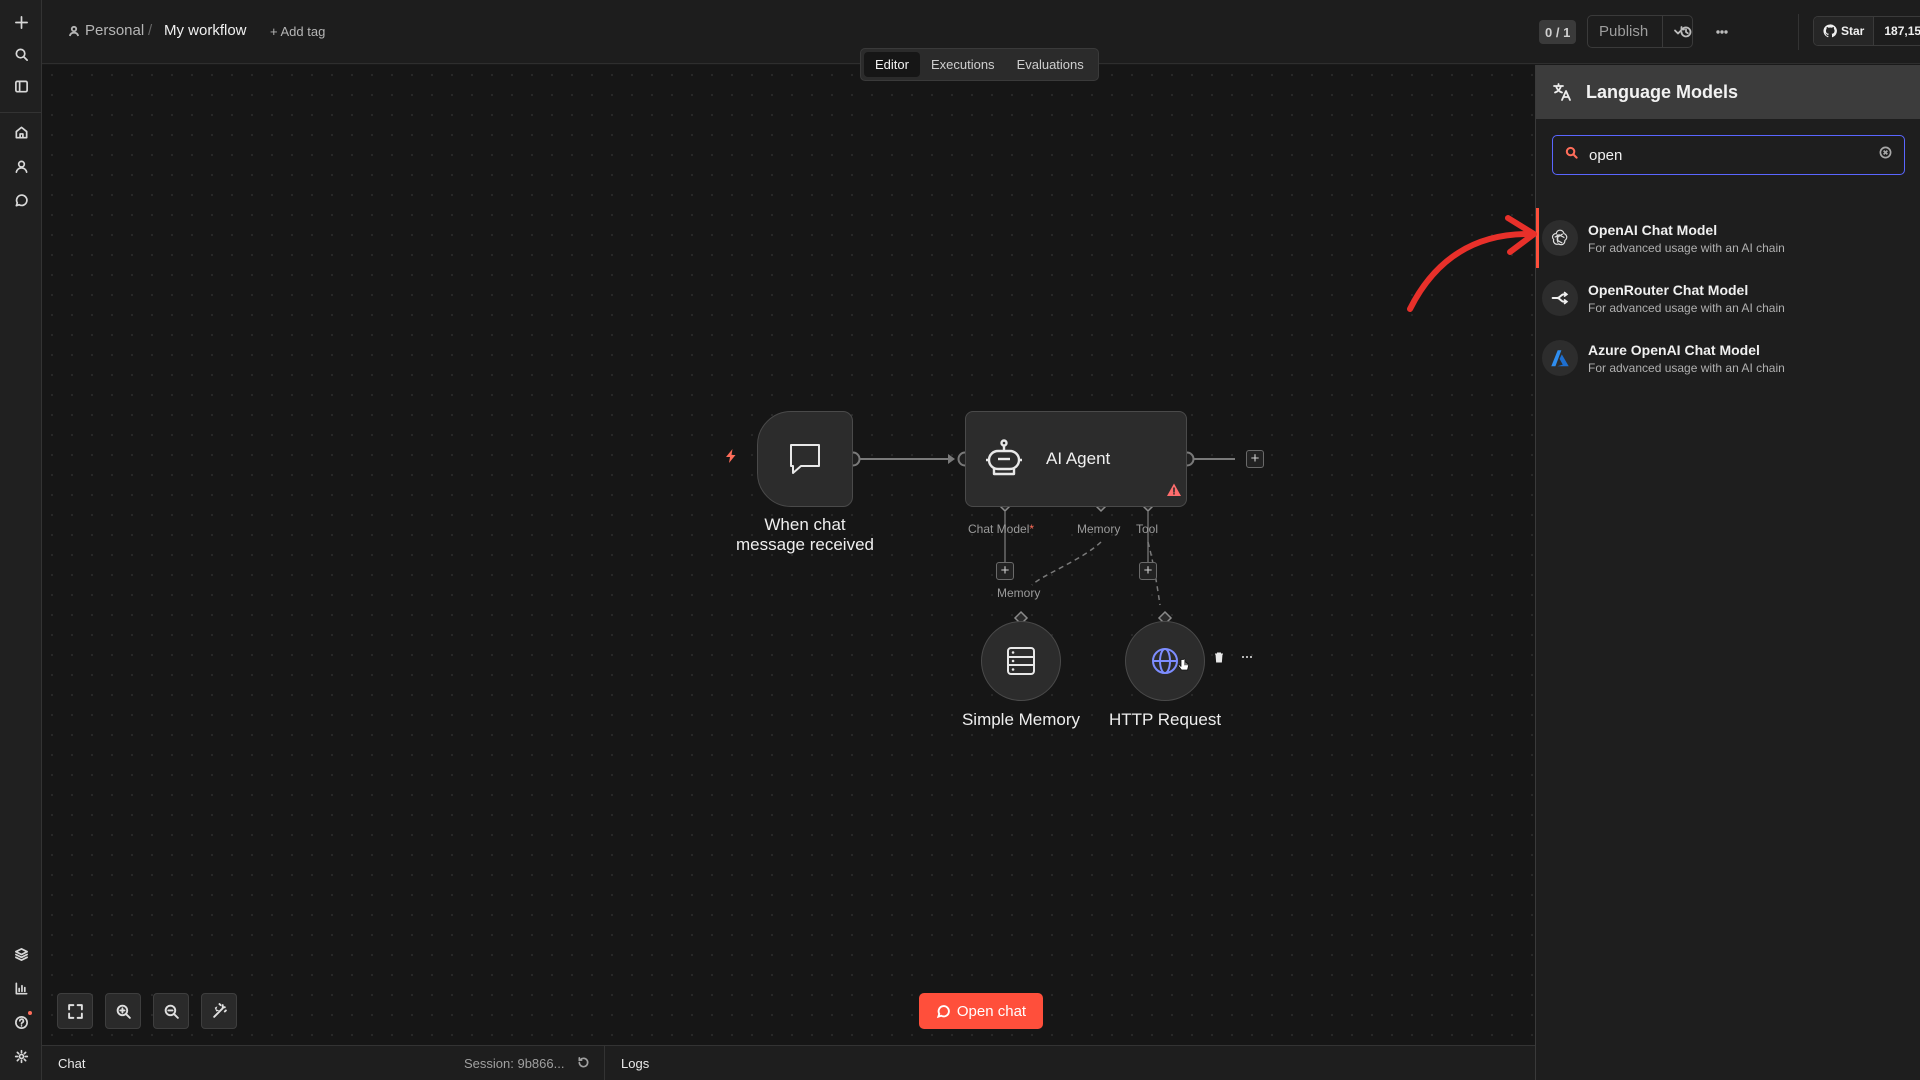 The width and height of the screenshot is (1920, 1080). Describe the element at coordinates (1001, 529) in the screenshot. I see `port-chat-model: Chat Model*` at that location.